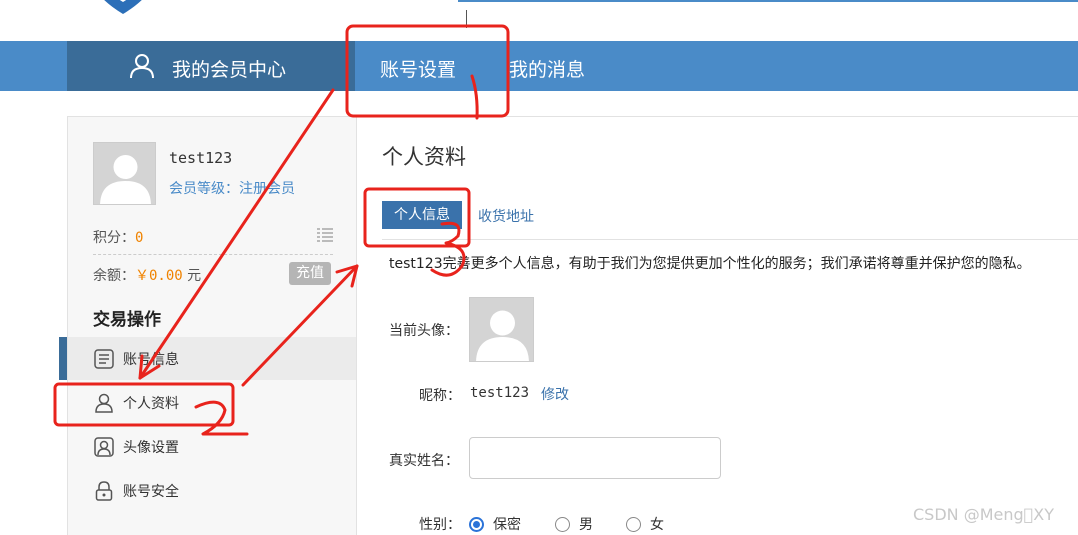  Describe the element at coordinates (104, 358) in the screenshot. I see `account-info-icon` at that location.